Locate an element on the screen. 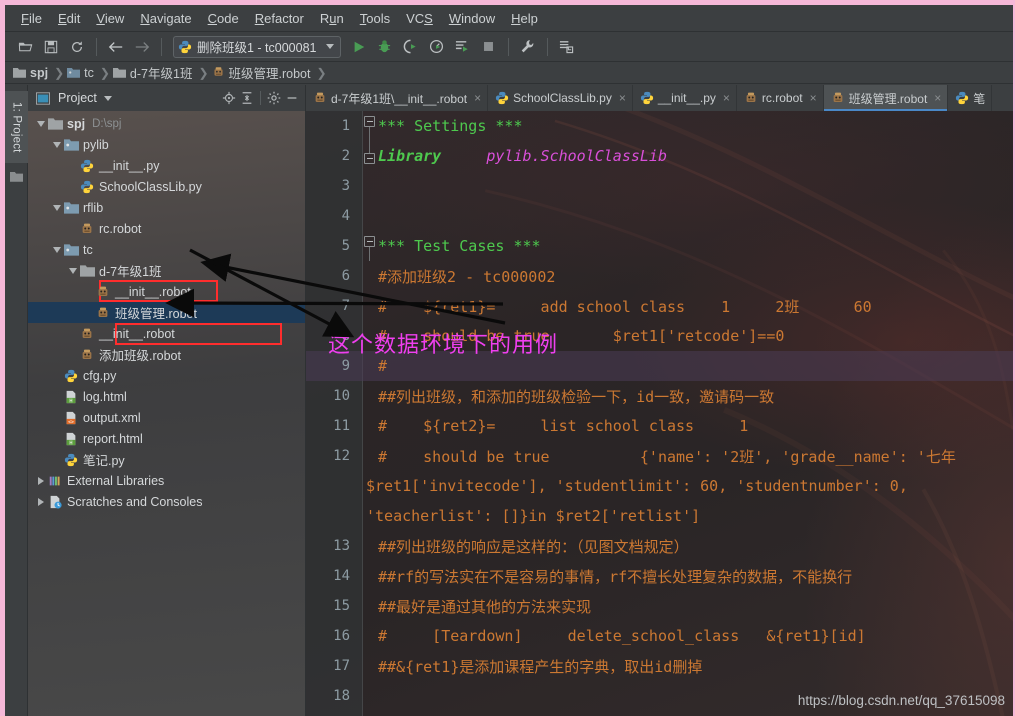 The width and height of the screenshot is (1015, 716). menu-item-view: View is located at coordinates (110, 18).